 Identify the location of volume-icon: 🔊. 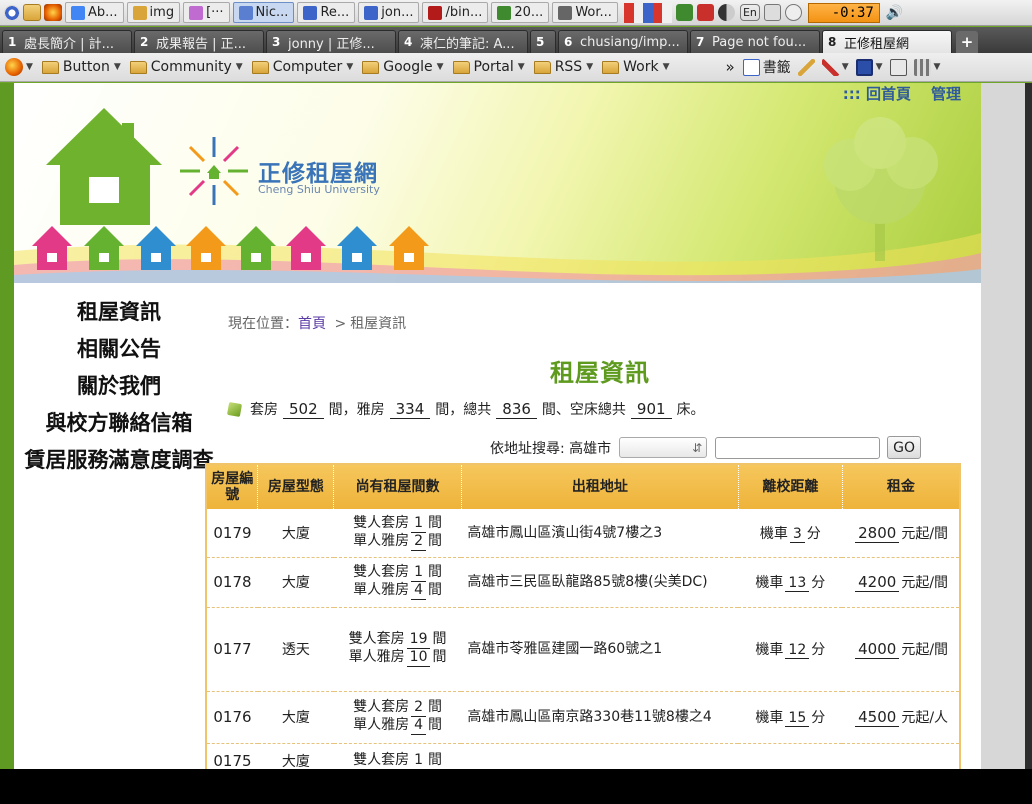
(894, 13).